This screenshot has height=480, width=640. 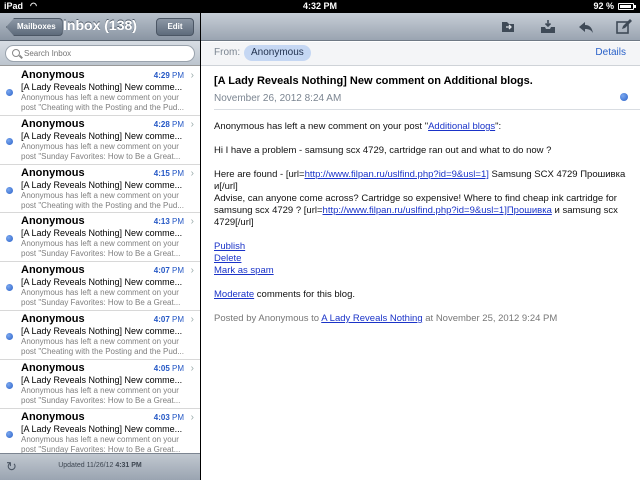 I want to click on status-bar: iPad ◠ 4:32 PM 92 %, so click(x=320, y=6).